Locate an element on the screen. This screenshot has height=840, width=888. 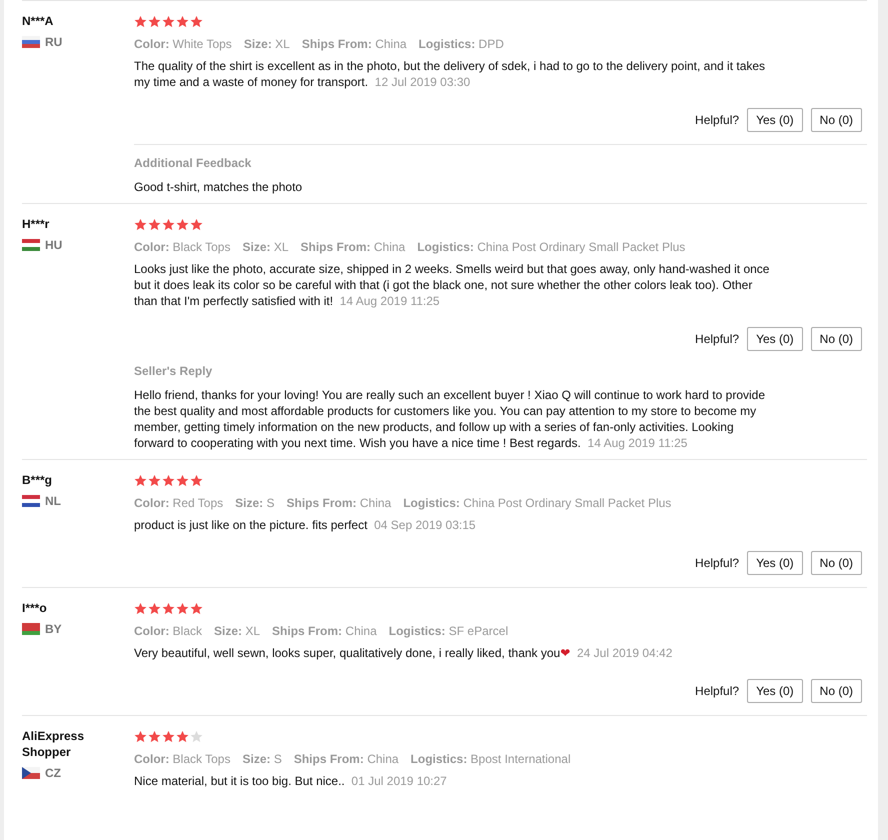
section-title: Additional Feedback is located at coordinates (193, 163).